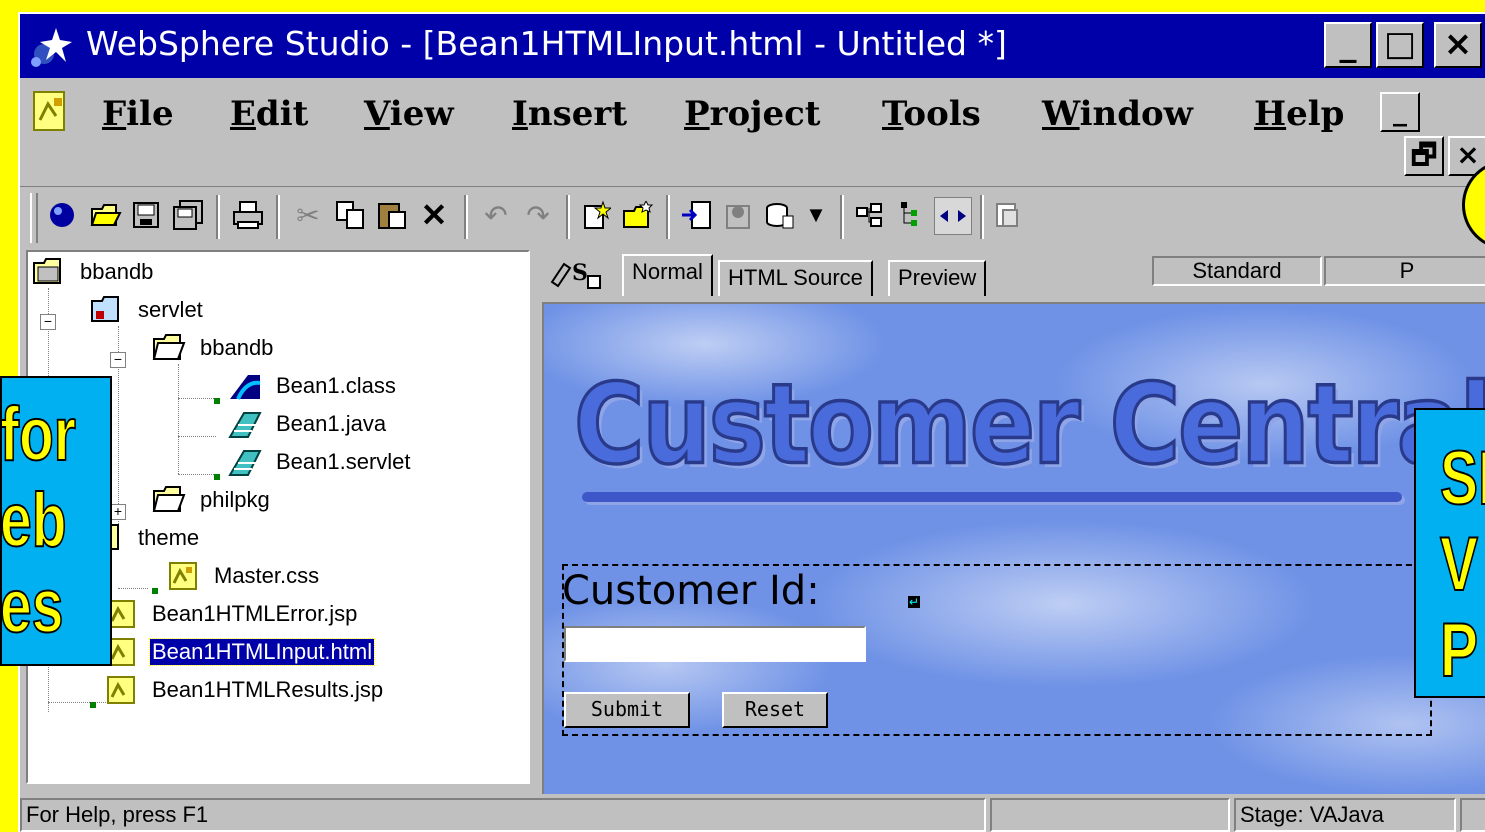 The height and width of the screenshot is (832, 1485). What do you see at coordinates (752, 114) in the screenshot?
I see `menu-project: Project` at bounding box center [752, 114].